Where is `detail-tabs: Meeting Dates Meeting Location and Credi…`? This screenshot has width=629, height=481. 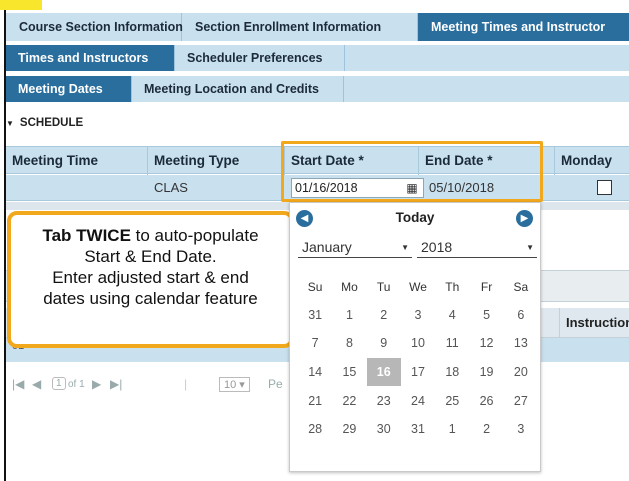
detail-tabs: Meeting Dates Meeting Location and Credi… is located at coordinates (317, 89).